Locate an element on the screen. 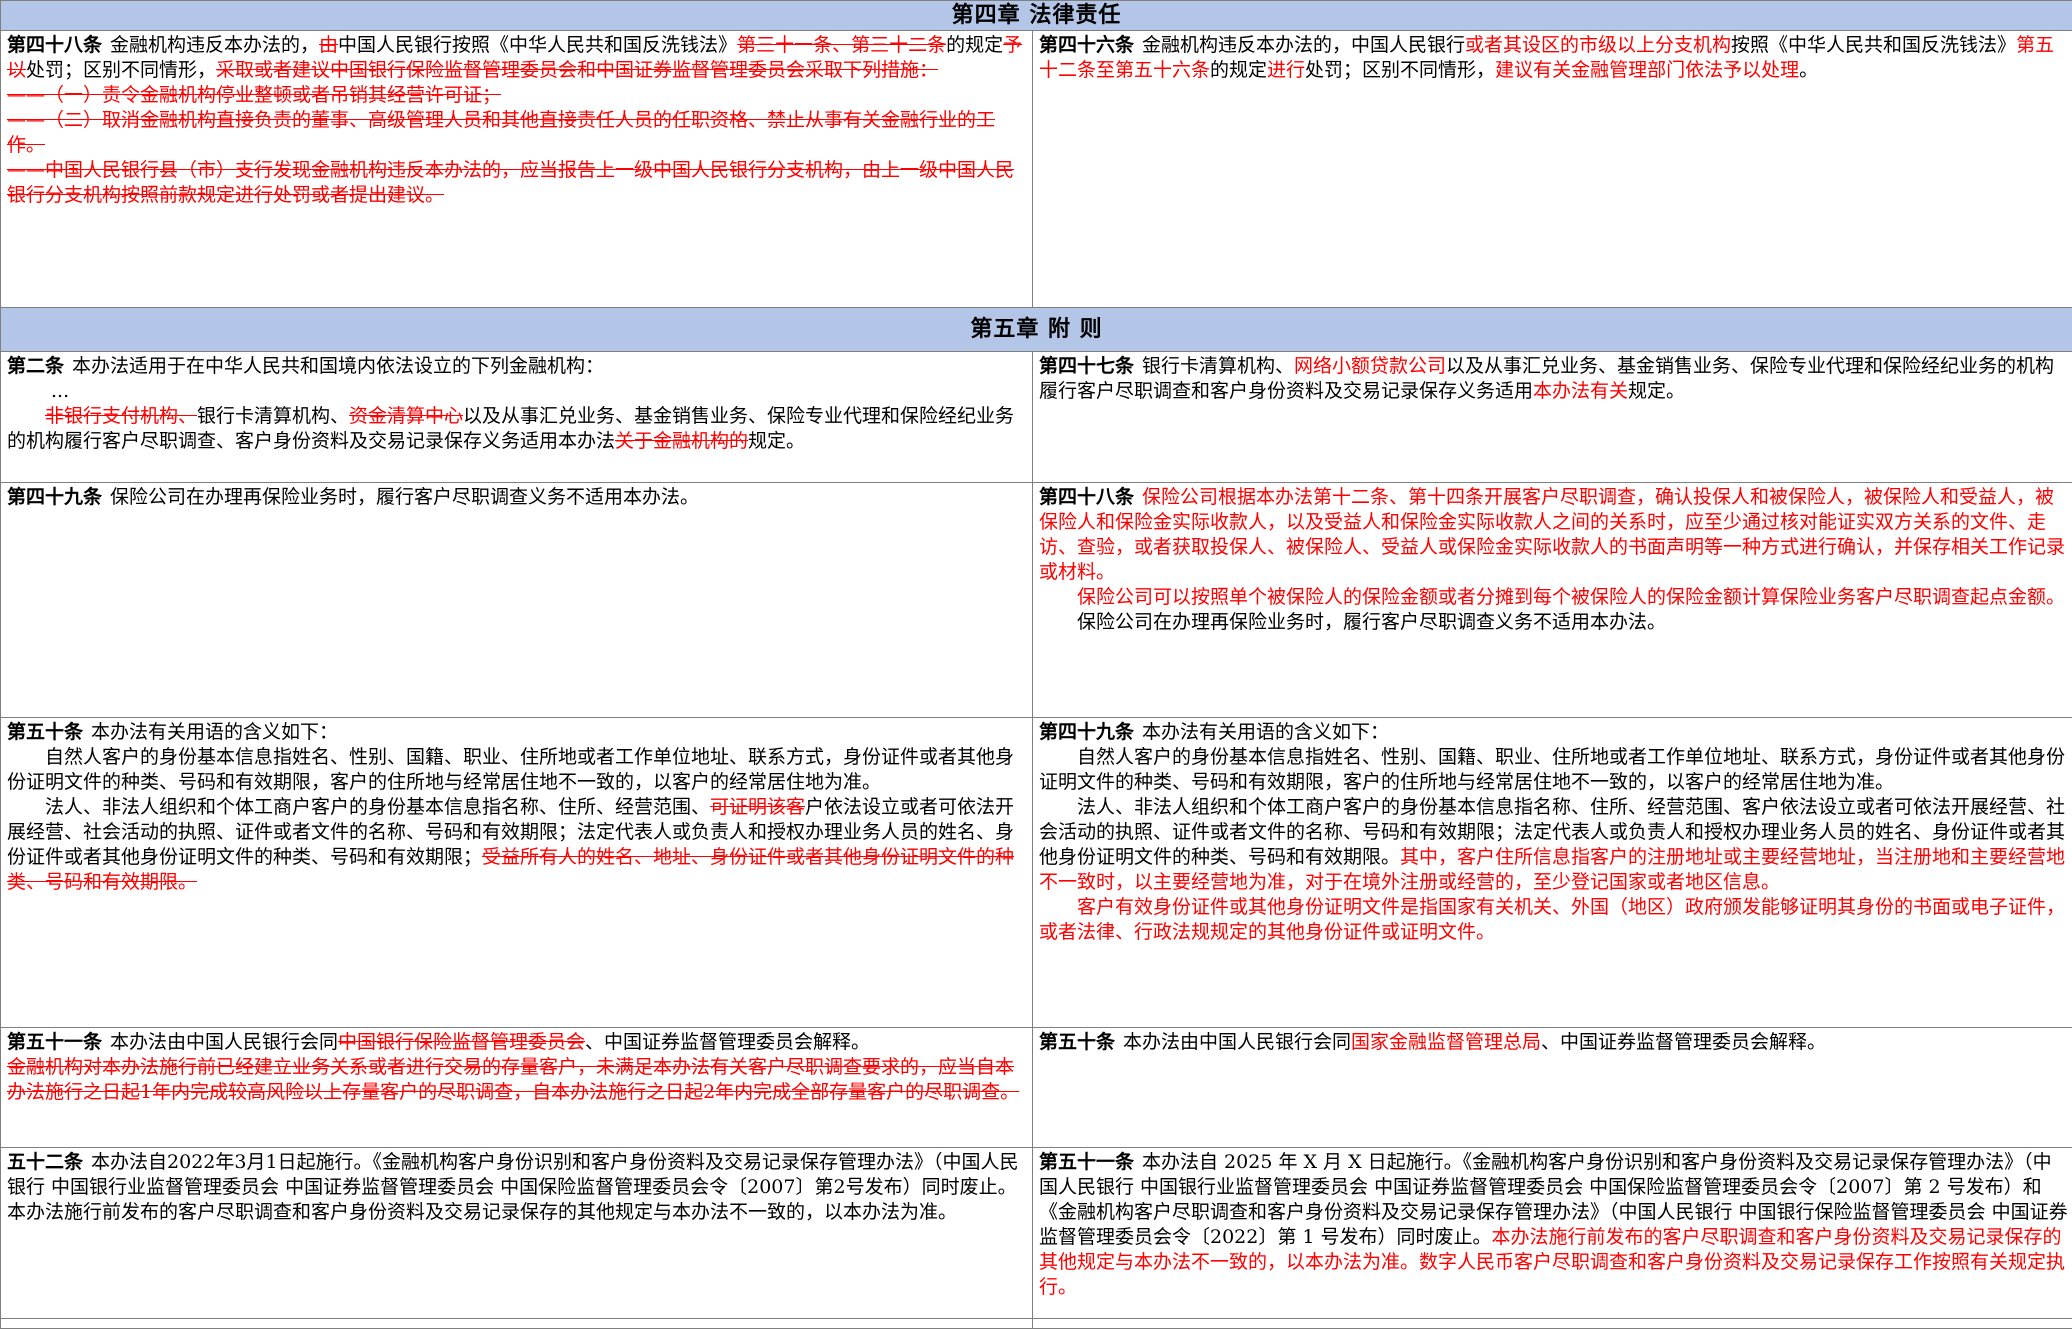 The width and height of the screenshot is (2072, 1329). chapter-title-5: 第五章 附 则 is located at coordinates (1036, 330).